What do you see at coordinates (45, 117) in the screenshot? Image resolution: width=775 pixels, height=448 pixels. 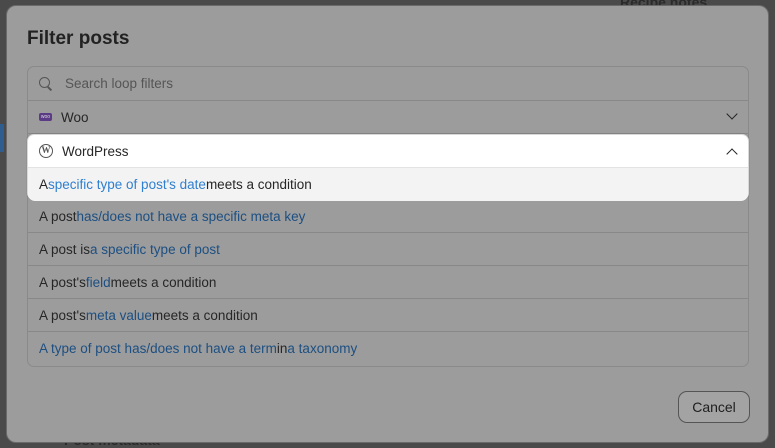 I see `woo-icon: woo` at bounding box center [45, 117].